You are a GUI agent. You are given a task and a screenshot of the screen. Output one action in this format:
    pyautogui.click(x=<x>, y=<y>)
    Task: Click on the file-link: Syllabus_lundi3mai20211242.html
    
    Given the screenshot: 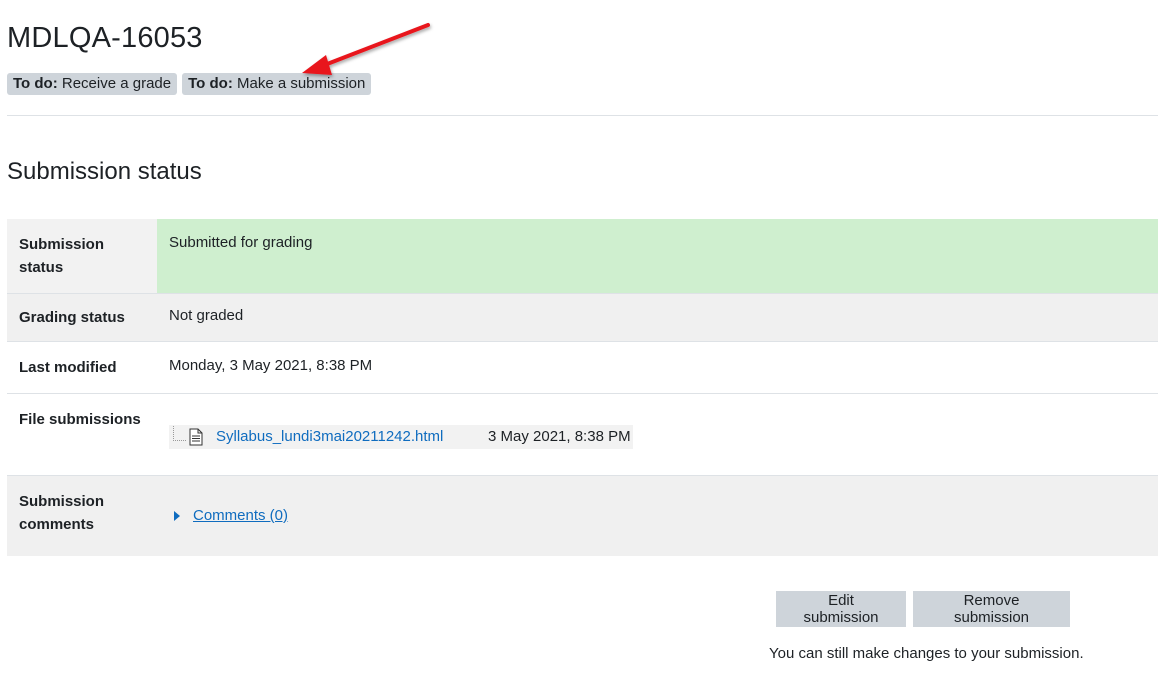 What is the action you would take?
    pyautogui.click(x=352, y=437)
    